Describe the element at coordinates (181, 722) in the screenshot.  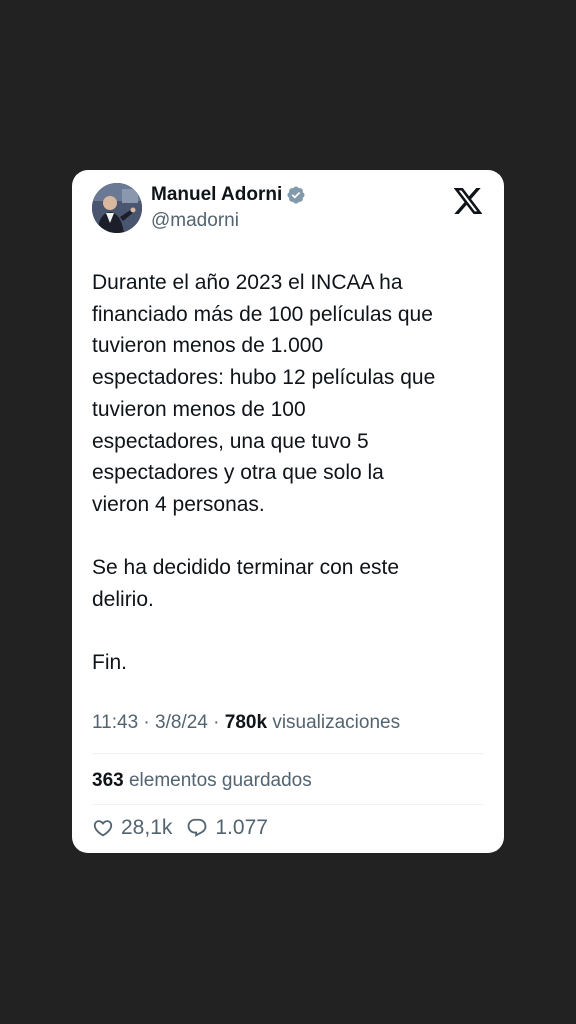
I see `tweet-date: 3/8/24` at that location.